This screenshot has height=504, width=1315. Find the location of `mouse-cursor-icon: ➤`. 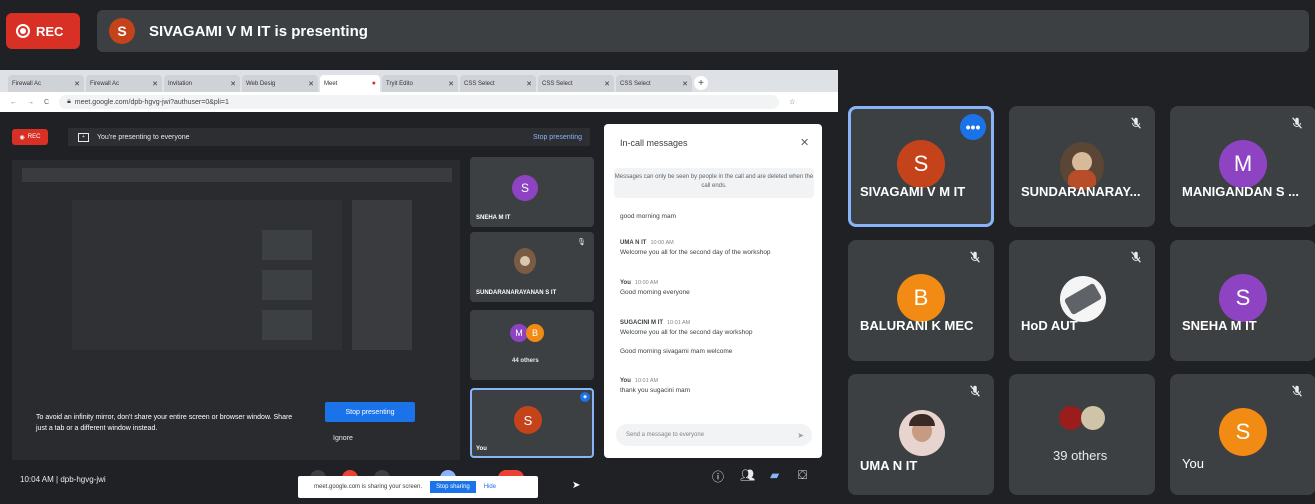

mouse-cursor-icon: ➤ is located at coordinates (576, 485).